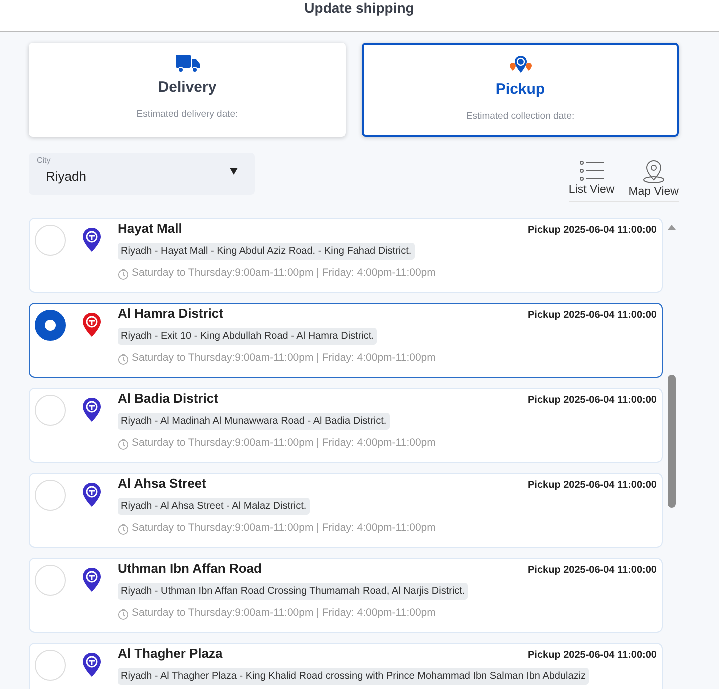 This screenshot has height=689, width=719. Describe the element at coordinates (254, 421) in the screenshot. I see `address-text: Riyadh - Al Madinah Al Munawwara Road - Al Badia District.` at that location.